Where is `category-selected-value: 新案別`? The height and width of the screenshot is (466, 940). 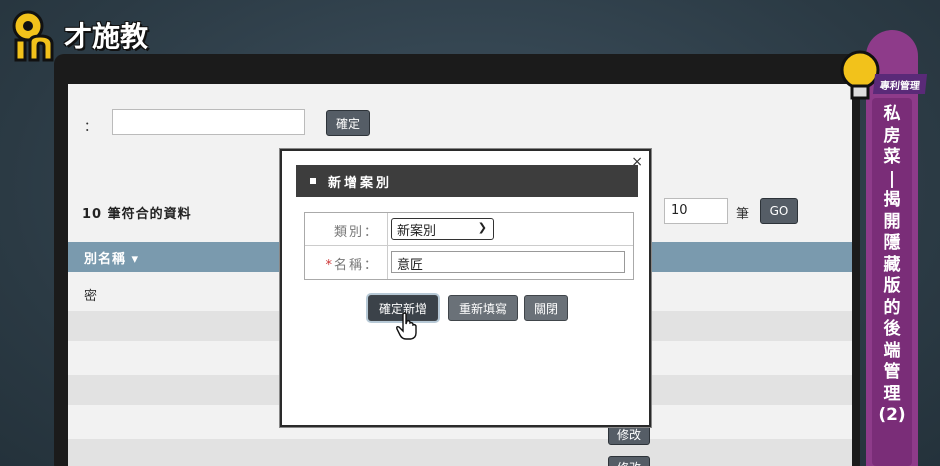
category-selected-value: 新案別 is located at coordinates (417, 231).